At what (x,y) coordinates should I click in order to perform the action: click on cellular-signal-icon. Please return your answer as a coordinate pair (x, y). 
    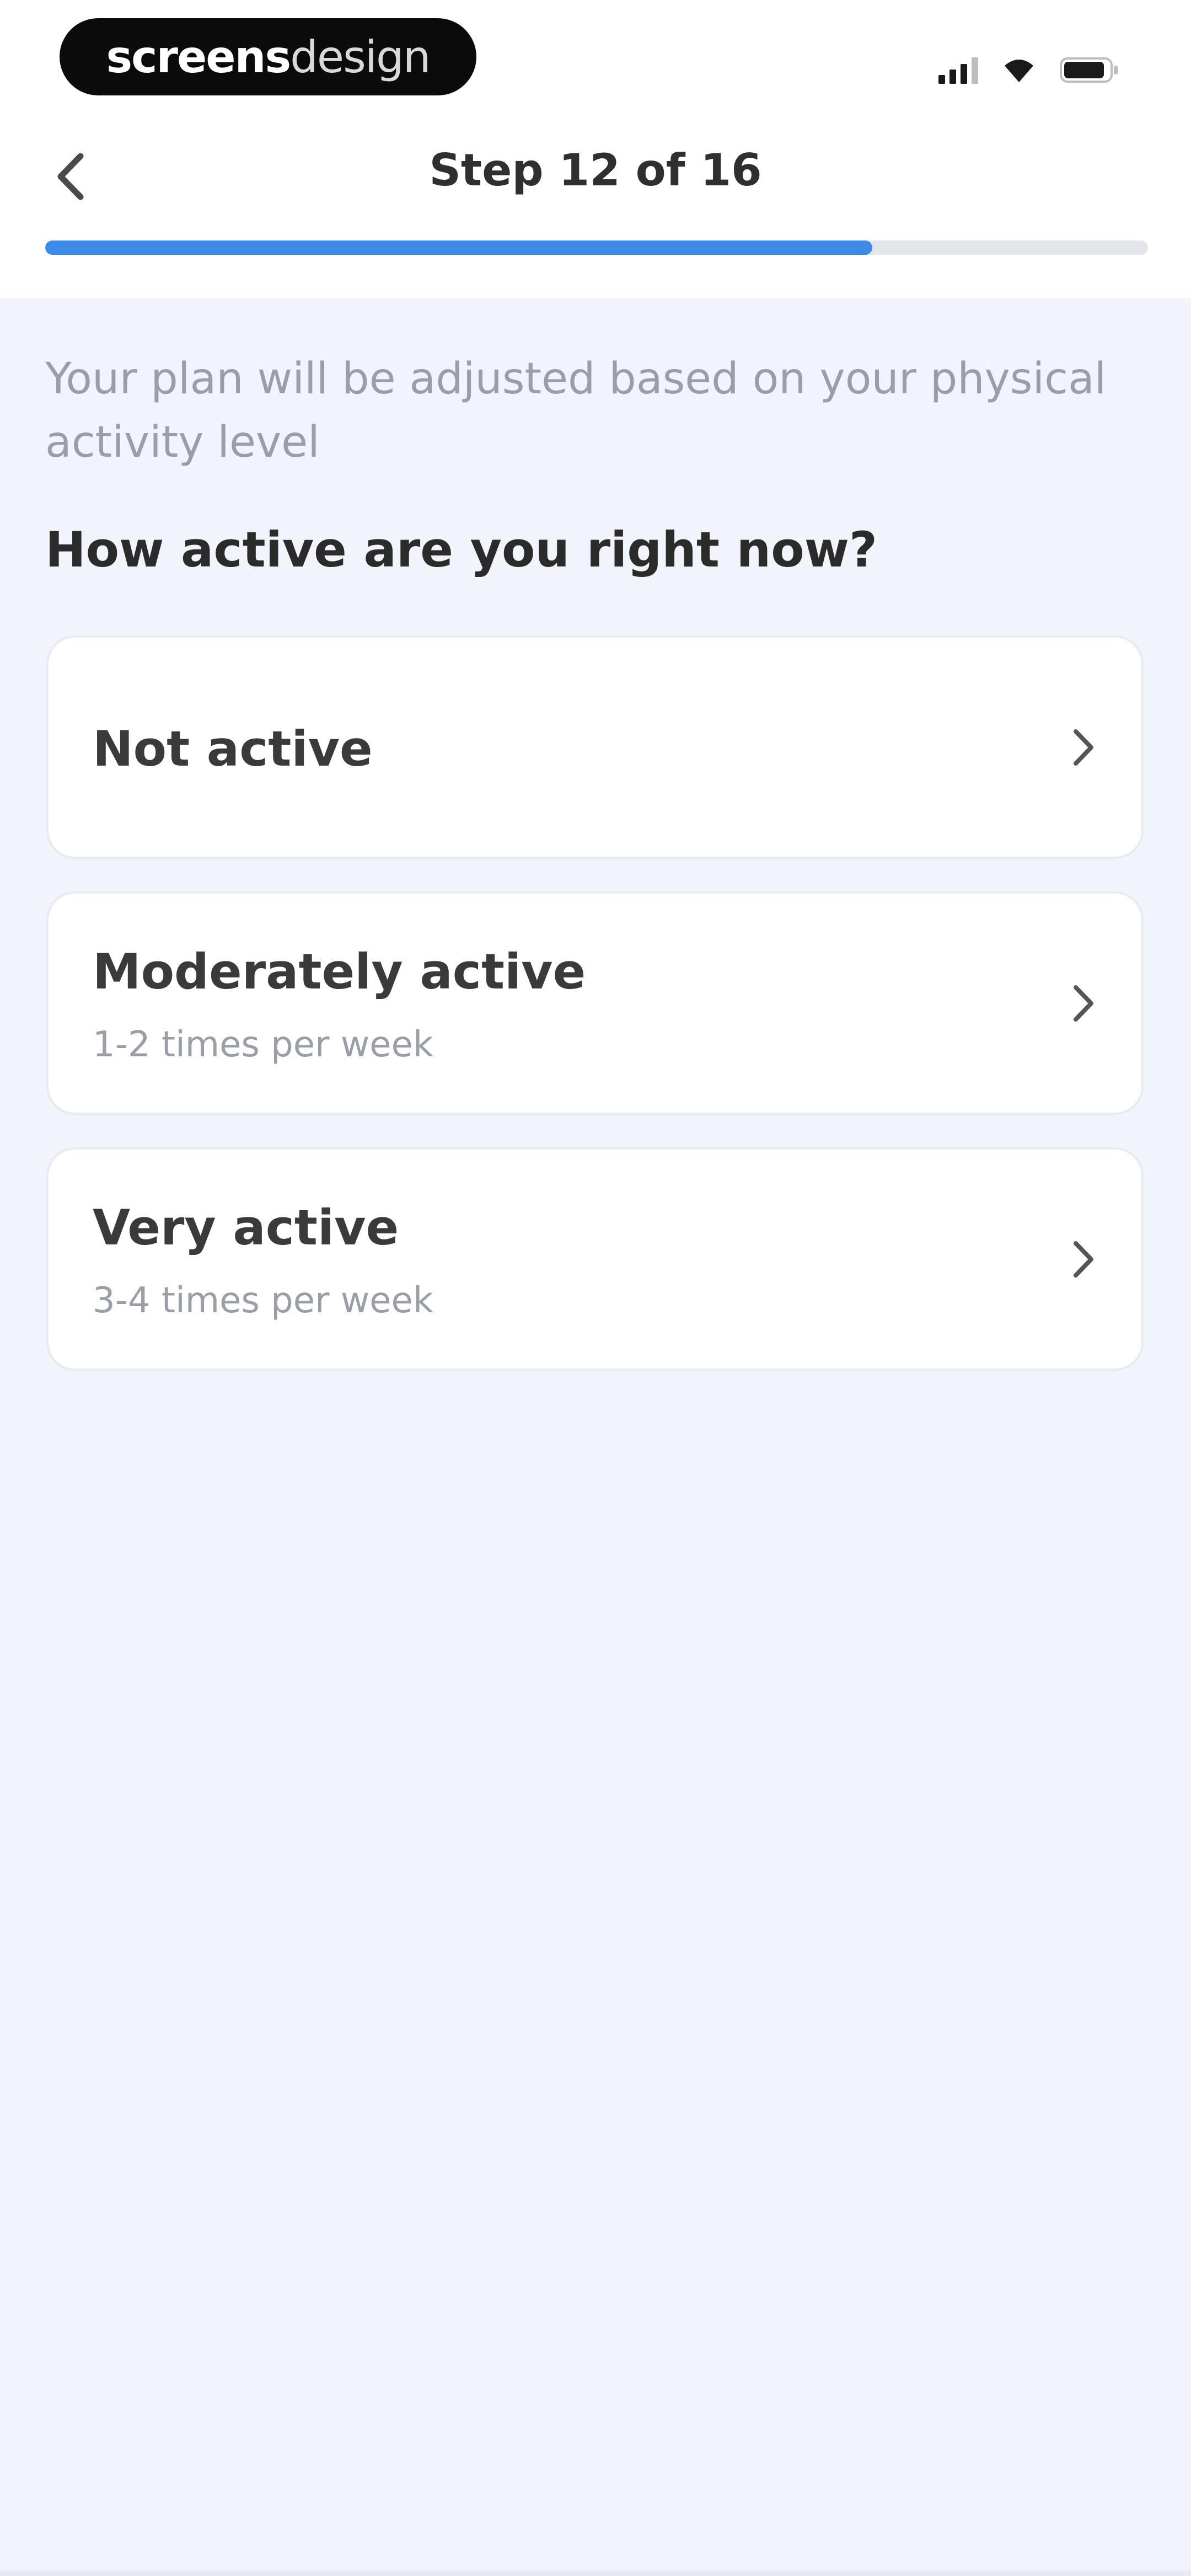
    Looking at the image, I should click on (958, 70).